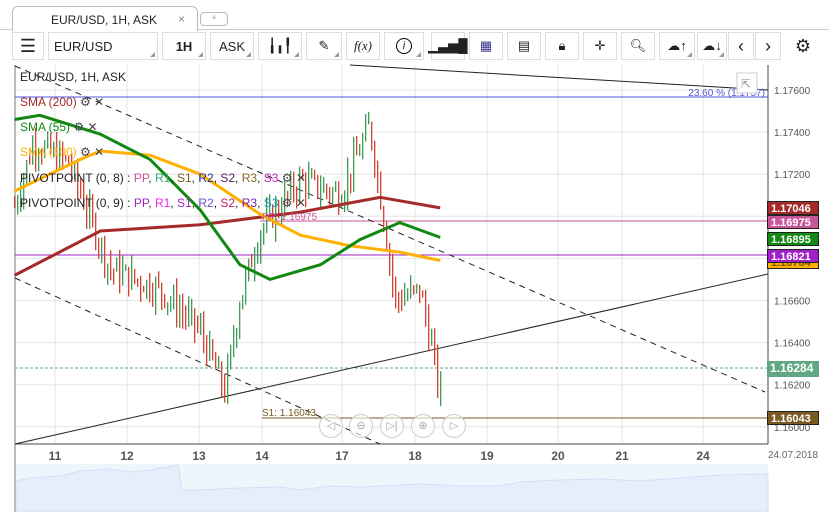 This screenshot has width=829, height=512. What do you see at coordinates (48, 152) in the screenshot?
I see `sma100-label: SMA (100)` at bounding box center [48, 152].